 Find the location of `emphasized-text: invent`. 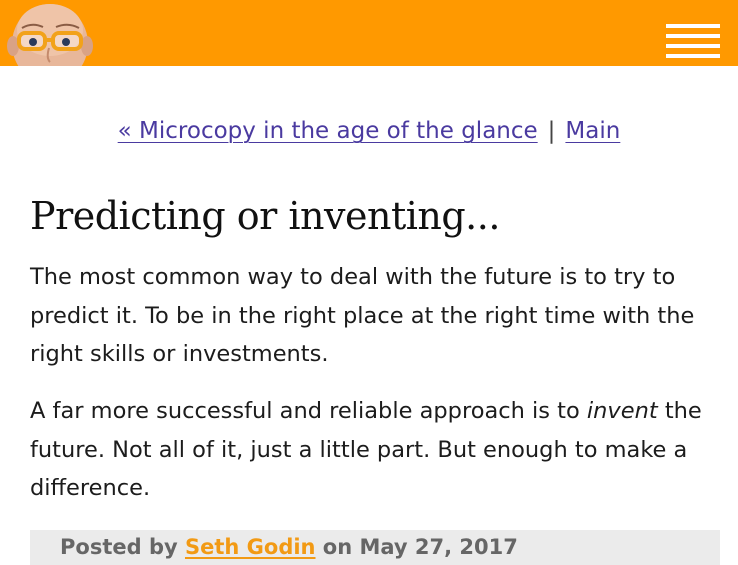

emphasized-text: invent is located at coordinates (622, 411).